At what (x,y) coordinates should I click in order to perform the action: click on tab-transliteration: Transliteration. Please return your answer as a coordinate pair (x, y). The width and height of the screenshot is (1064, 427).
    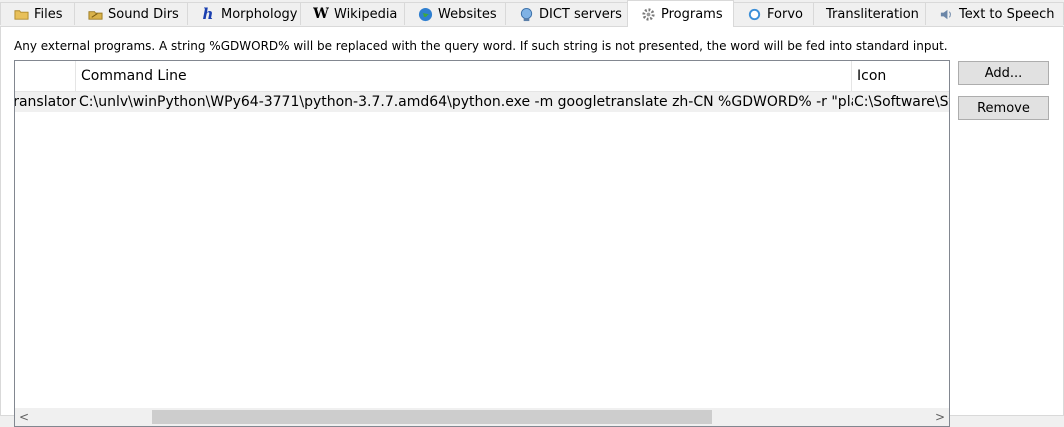
    Looking at the image, I should click on (869, 13).